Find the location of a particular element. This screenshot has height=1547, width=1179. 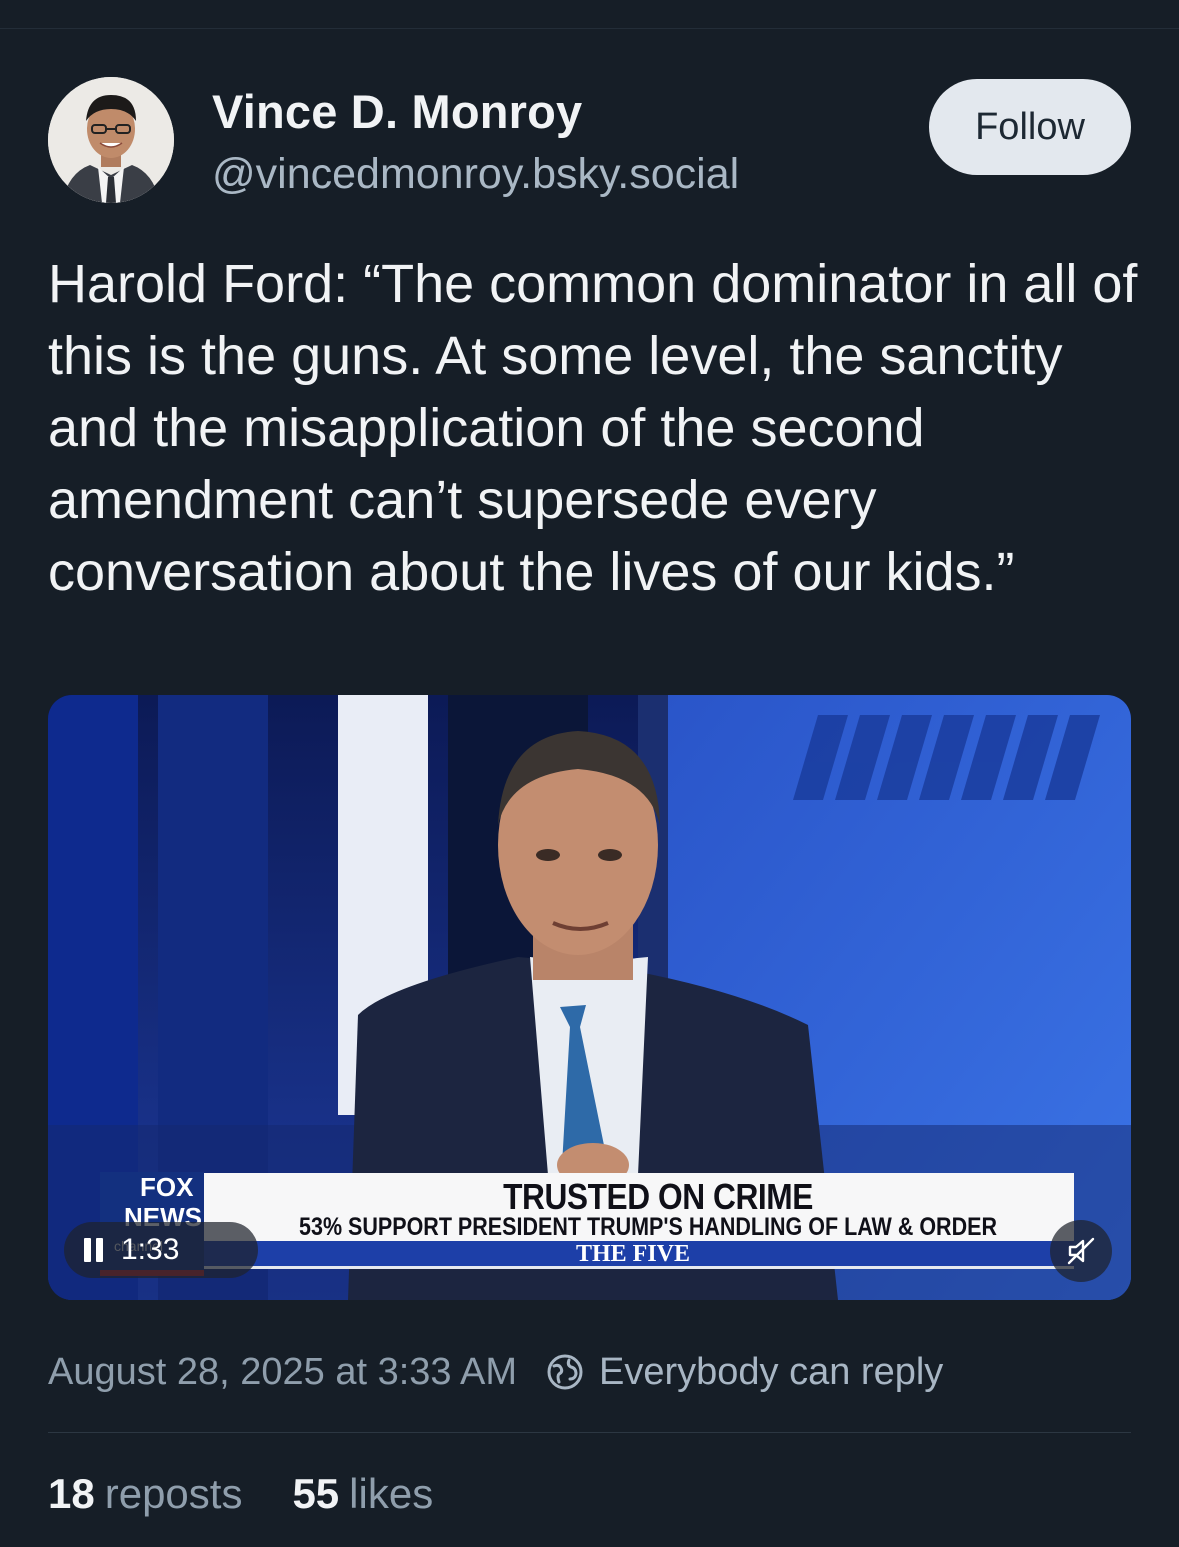

likes-count: 55 is located at coordinates (316, 1493).